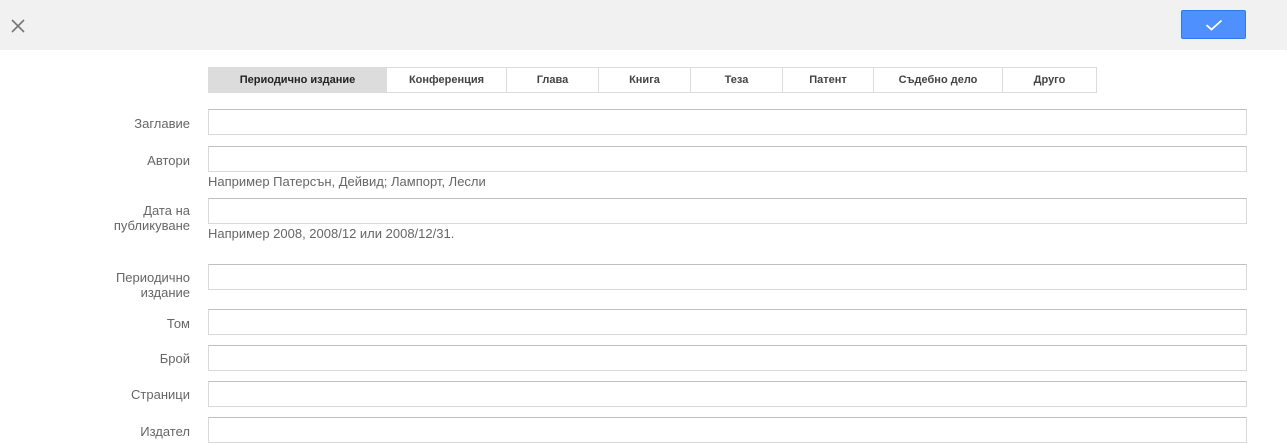 The width and height of the screenshot is (1287, 443). What do you see at coordinates (727, 122) in the screenshot?
I see `title-input` at bounding box center [727, 122].